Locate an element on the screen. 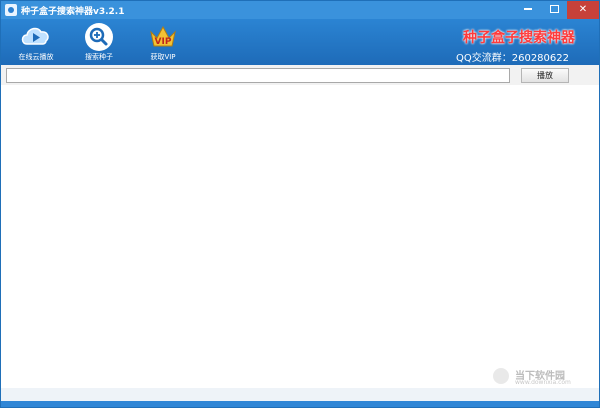  close-icon: ✕ is located at coordinates (583, 9).